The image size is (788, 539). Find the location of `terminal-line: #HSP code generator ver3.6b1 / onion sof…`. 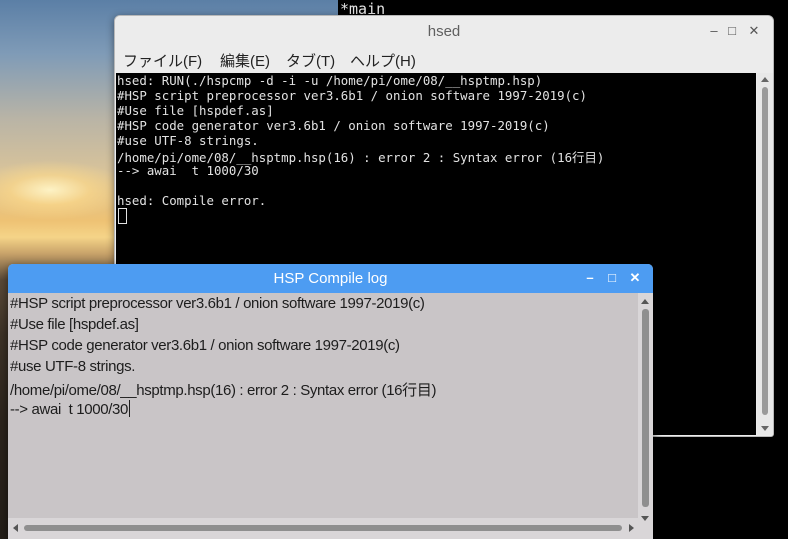

terminal-line: #HSP code generator ver3.6b1 / onion sof… is located at coordinates (333, 125).